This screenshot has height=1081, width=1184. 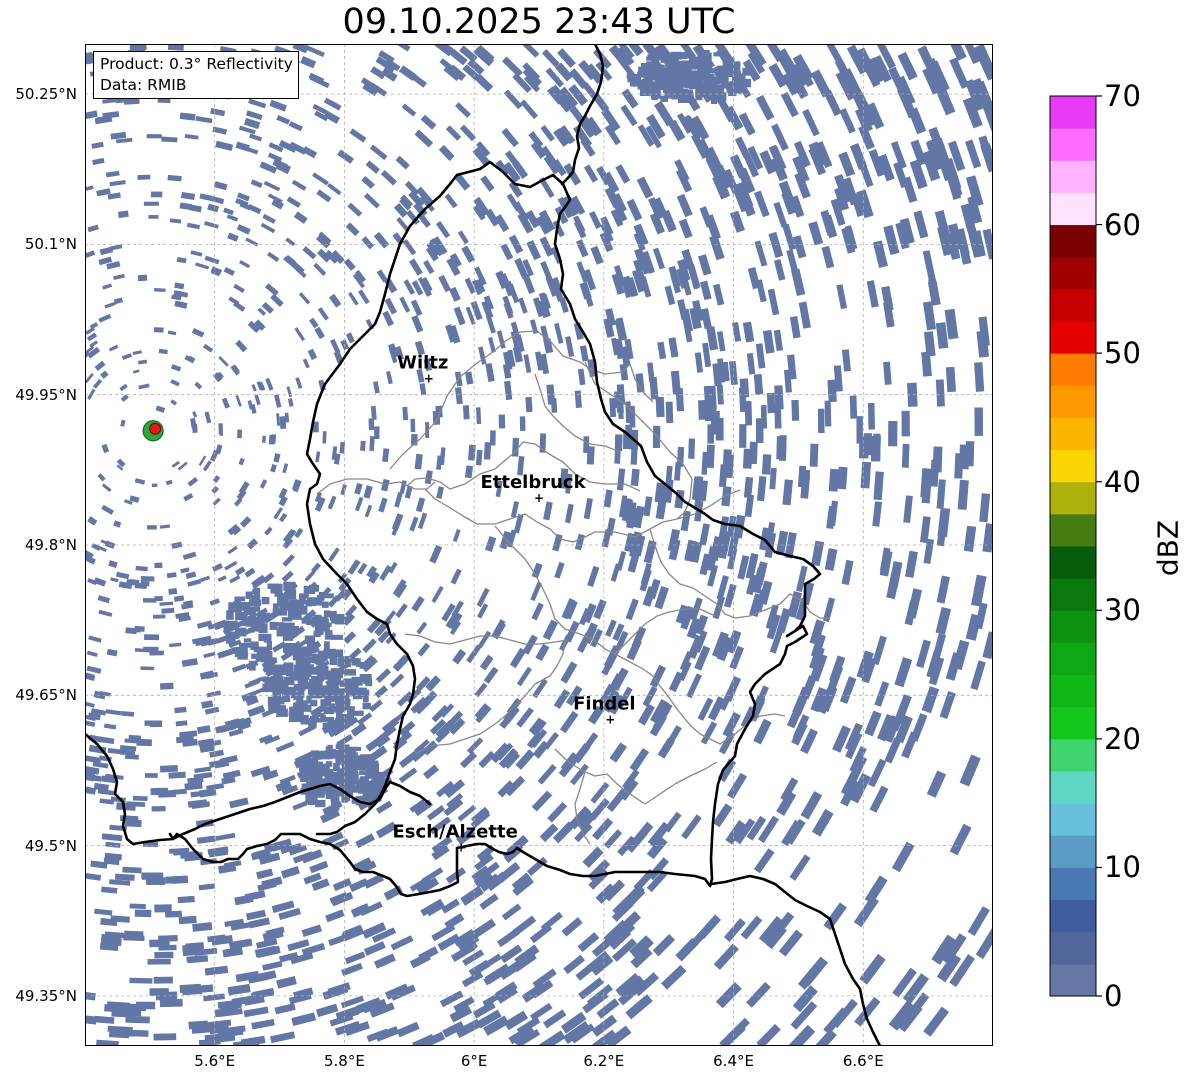 I want to click on radar-site-marker, so click(x=153, y=431).